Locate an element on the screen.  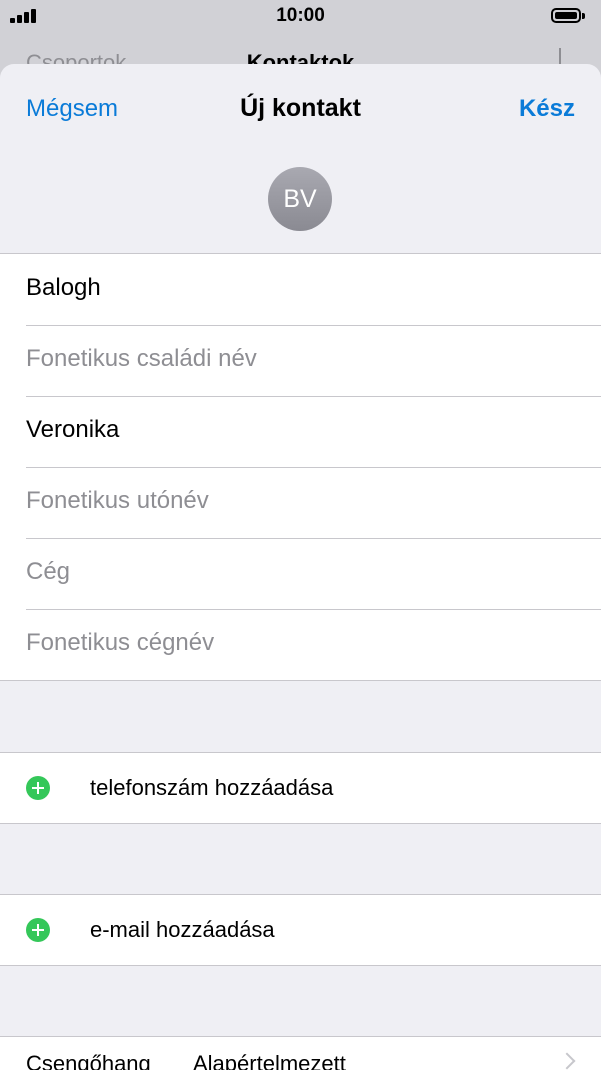
add-email-group: e-mail hozzáadása is located at coordinates (300, 930).